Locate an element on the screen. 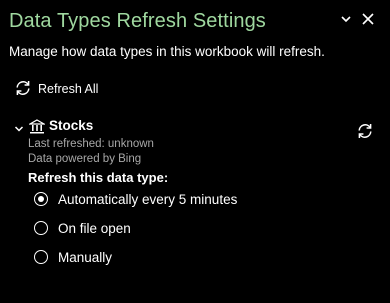 This screenshot has width=390, height=303. datatype-row-stocks: Stocks is located at coordinates (195, 128).